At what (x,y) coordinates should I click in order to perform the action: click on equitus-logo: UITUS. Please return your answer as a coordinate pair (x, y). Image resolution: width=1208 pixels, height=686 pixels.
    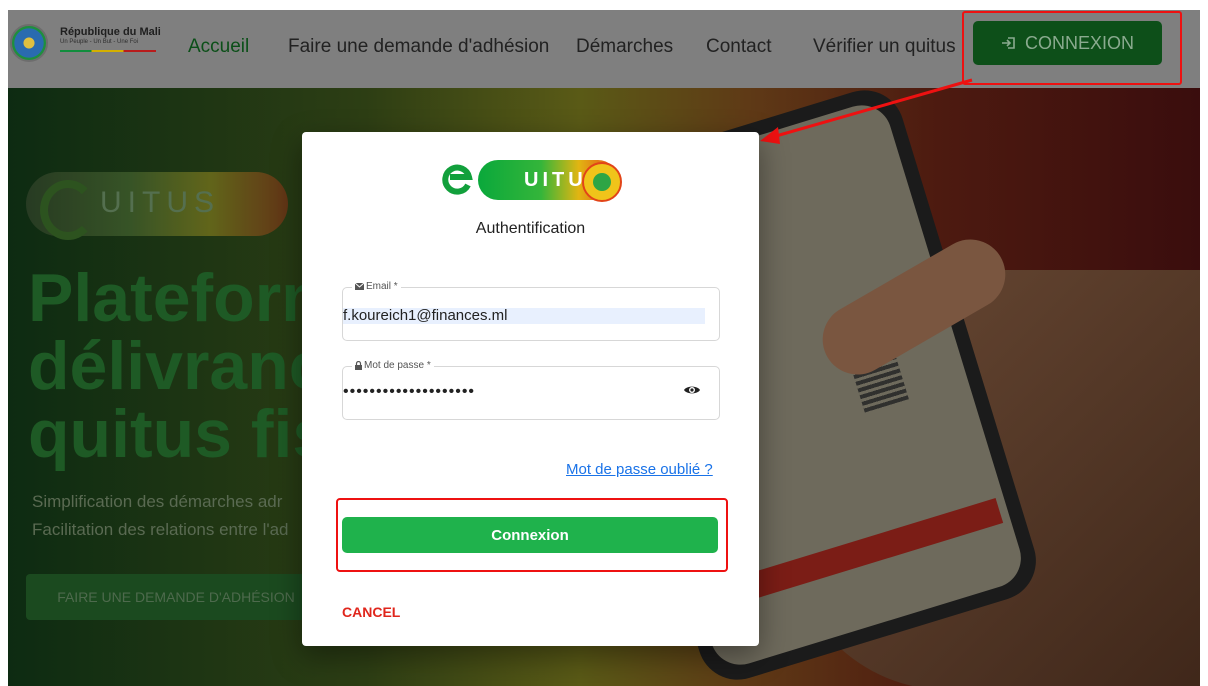
    Looking at the image, I should click on (532, 182).